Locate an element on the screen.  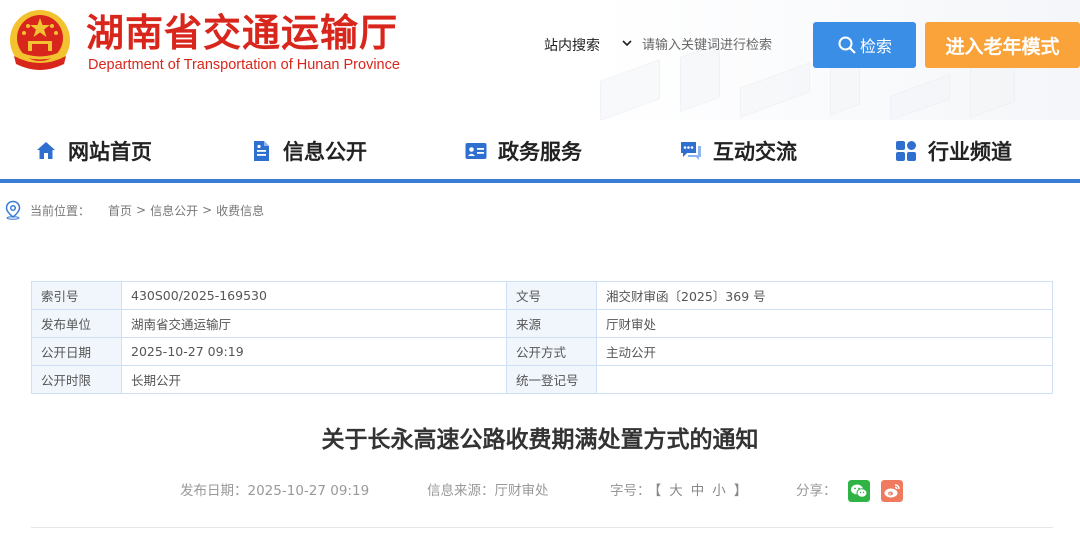
font-size-medium-button: 中 is located at coordinates (698, 491).